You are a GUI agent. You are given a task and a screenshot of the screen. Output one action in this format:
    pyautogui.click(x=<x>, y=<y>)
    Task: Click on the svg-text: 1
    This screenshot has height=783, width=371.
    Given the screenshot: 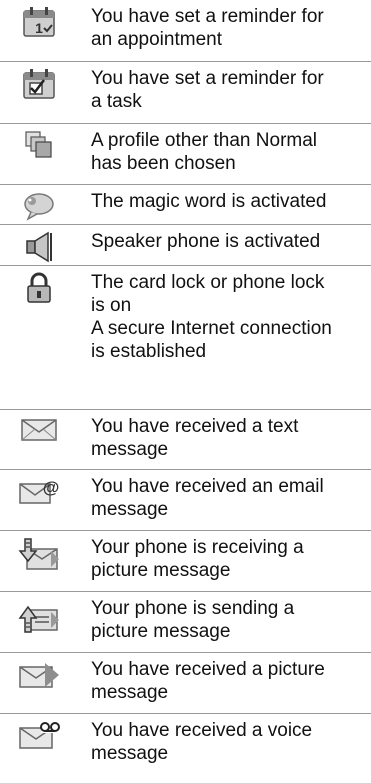 What is the action you would take?
    pyautogui.click(x=39, y=28)
    